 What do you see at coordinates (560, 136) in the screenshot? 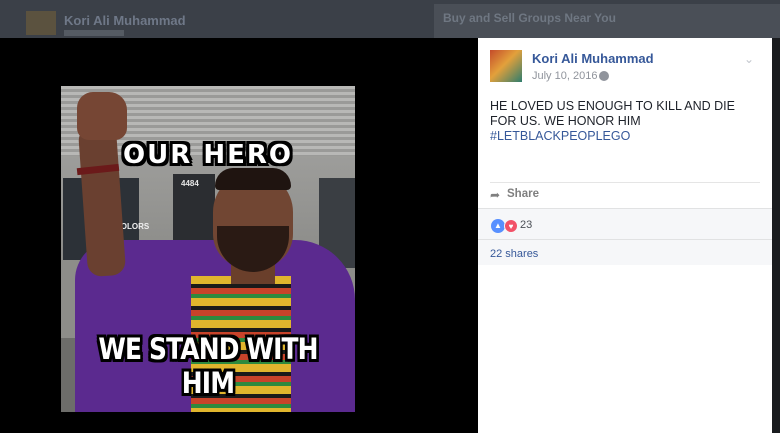
I see `post-hashtag: #LETBLACKPEOPLEGO` at bounding box center [560, 136].